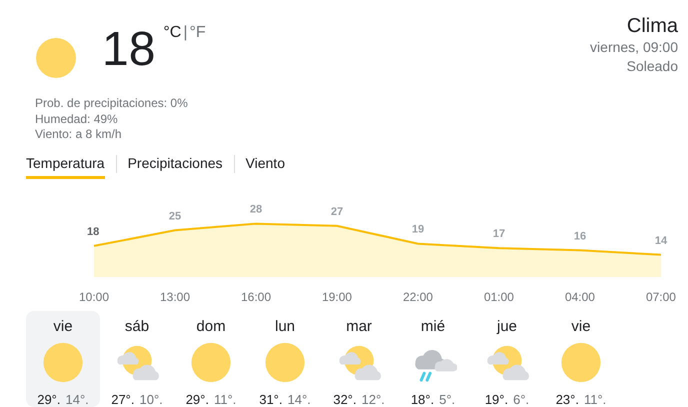  Describe the element at coordinates (285, 326) in the screenshot. I see `day-name: lun` at that location.